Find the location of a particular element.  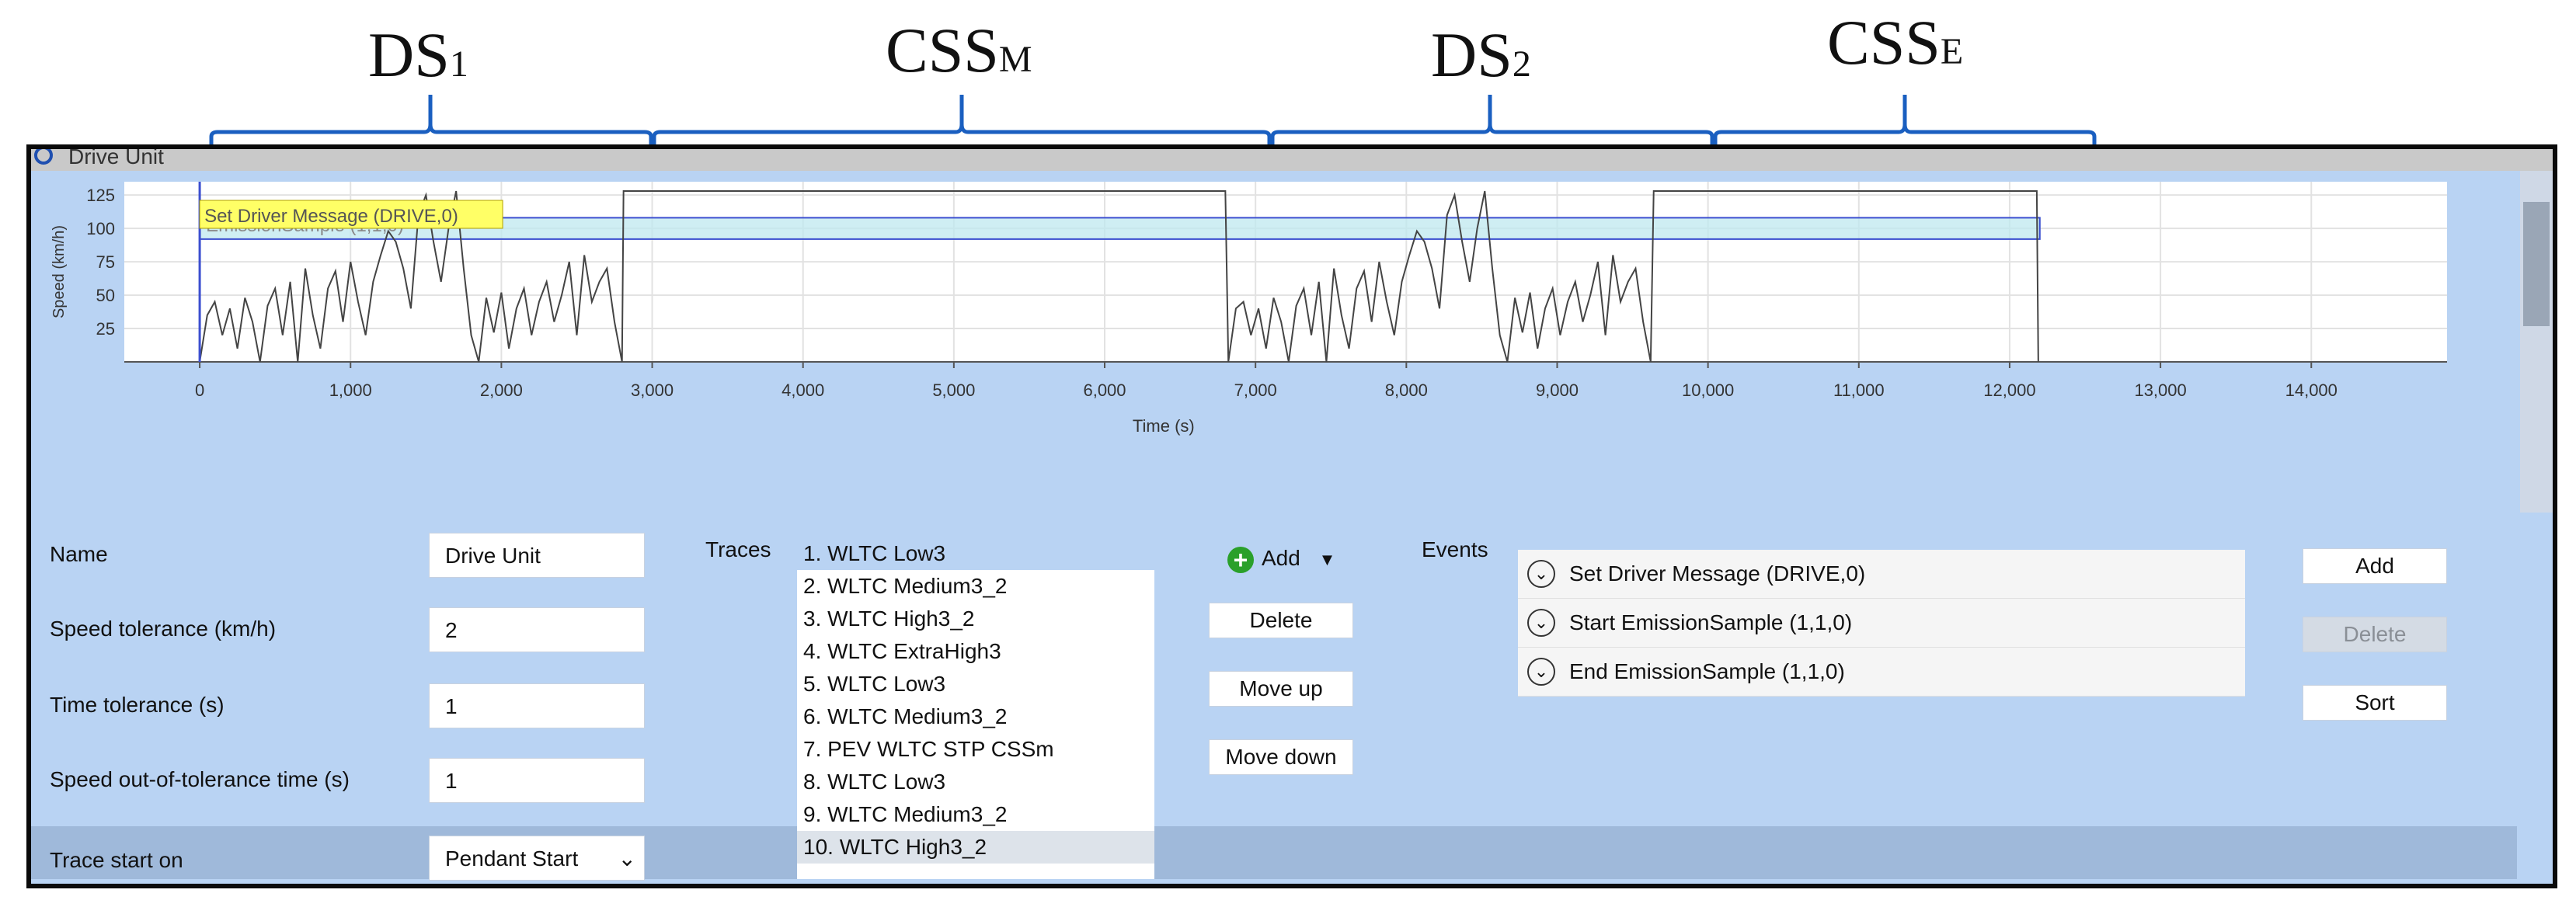

delete-trace-button: Delete is located at coordinates (1281, 620).